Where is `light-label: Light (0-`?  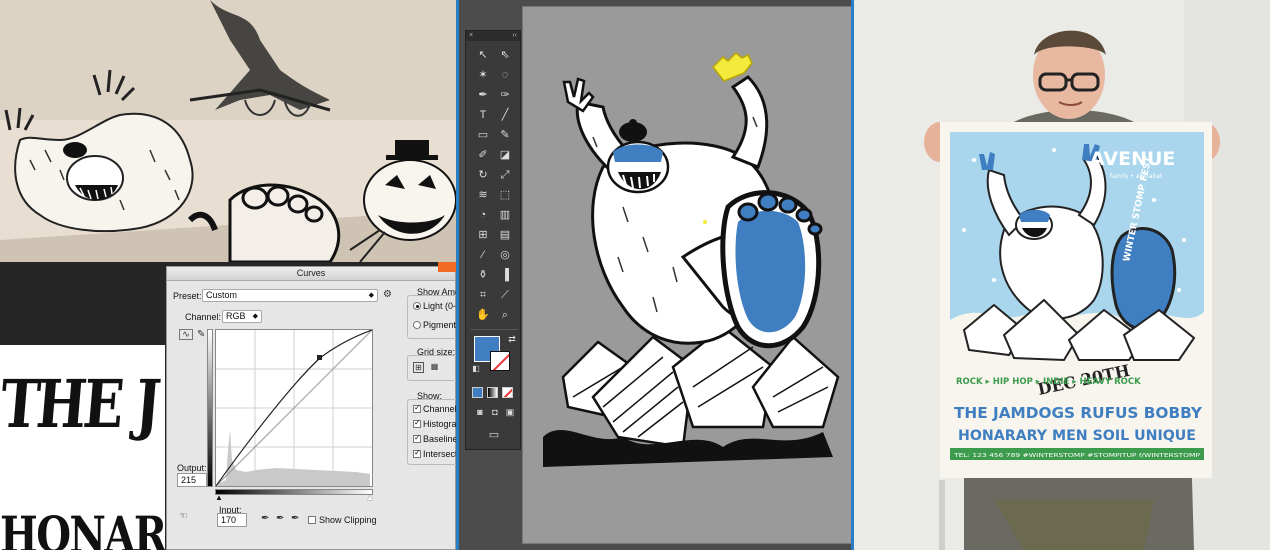
light-label: Light (0- is located at coordinates (439, 306).